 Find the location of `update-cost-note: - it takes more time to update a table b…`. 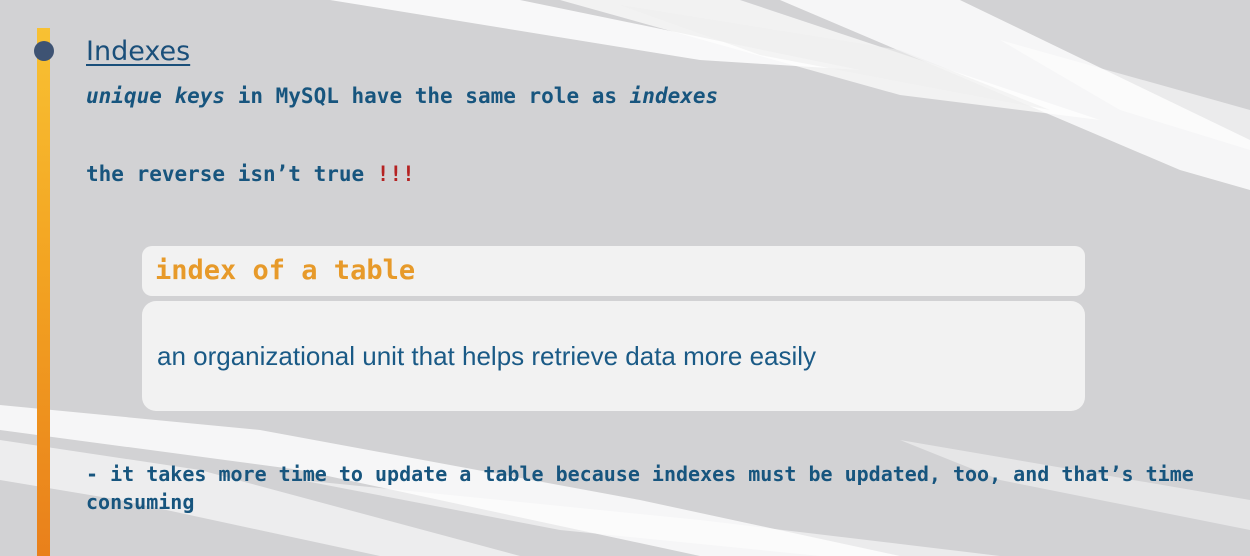

update-cost-note: - it takes more time to update a table b… is located at coordinates (640, 488).